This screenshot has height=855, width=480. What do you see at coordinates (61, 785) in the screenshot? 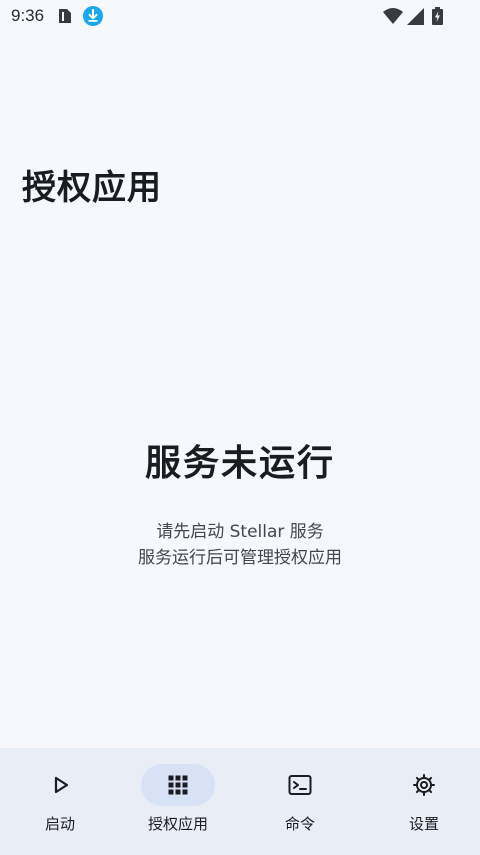
I see `play-icon` at bounding box center [61, 785].